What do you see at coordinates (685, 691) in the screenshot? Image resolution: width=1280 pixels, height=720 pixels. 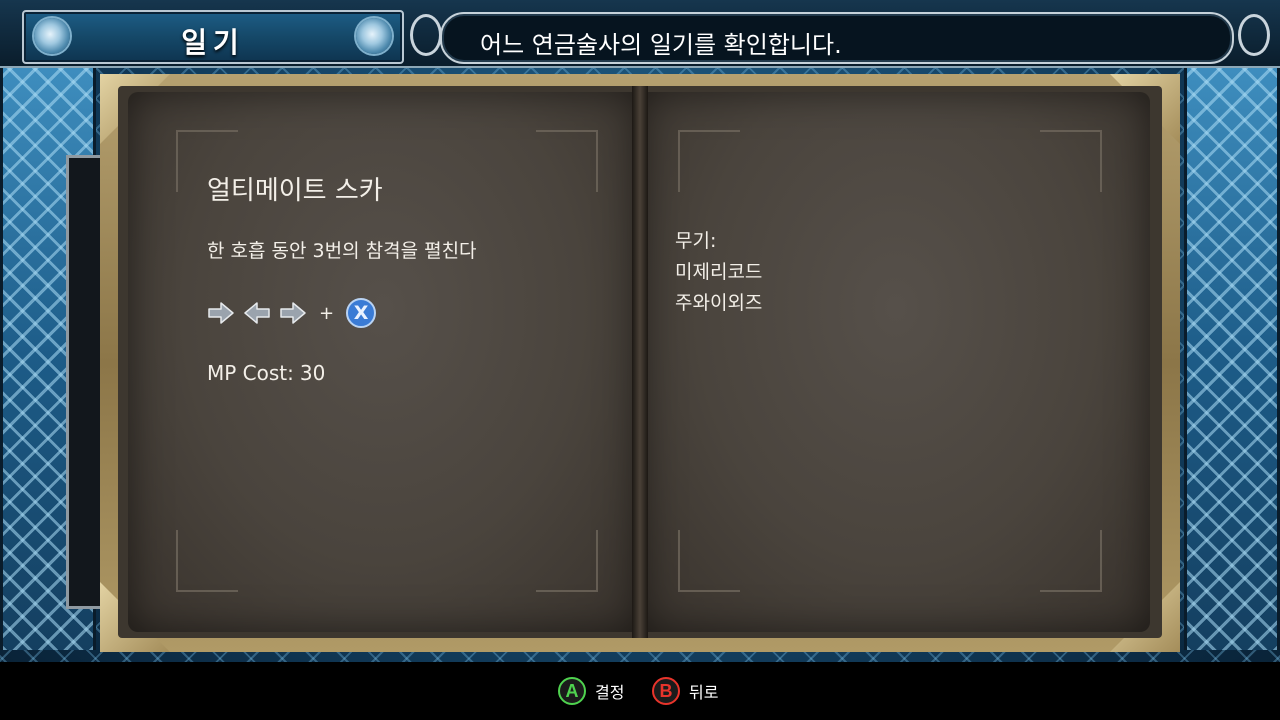 I see `back-hint: B 뒤로` at bounding box center [685, 691].